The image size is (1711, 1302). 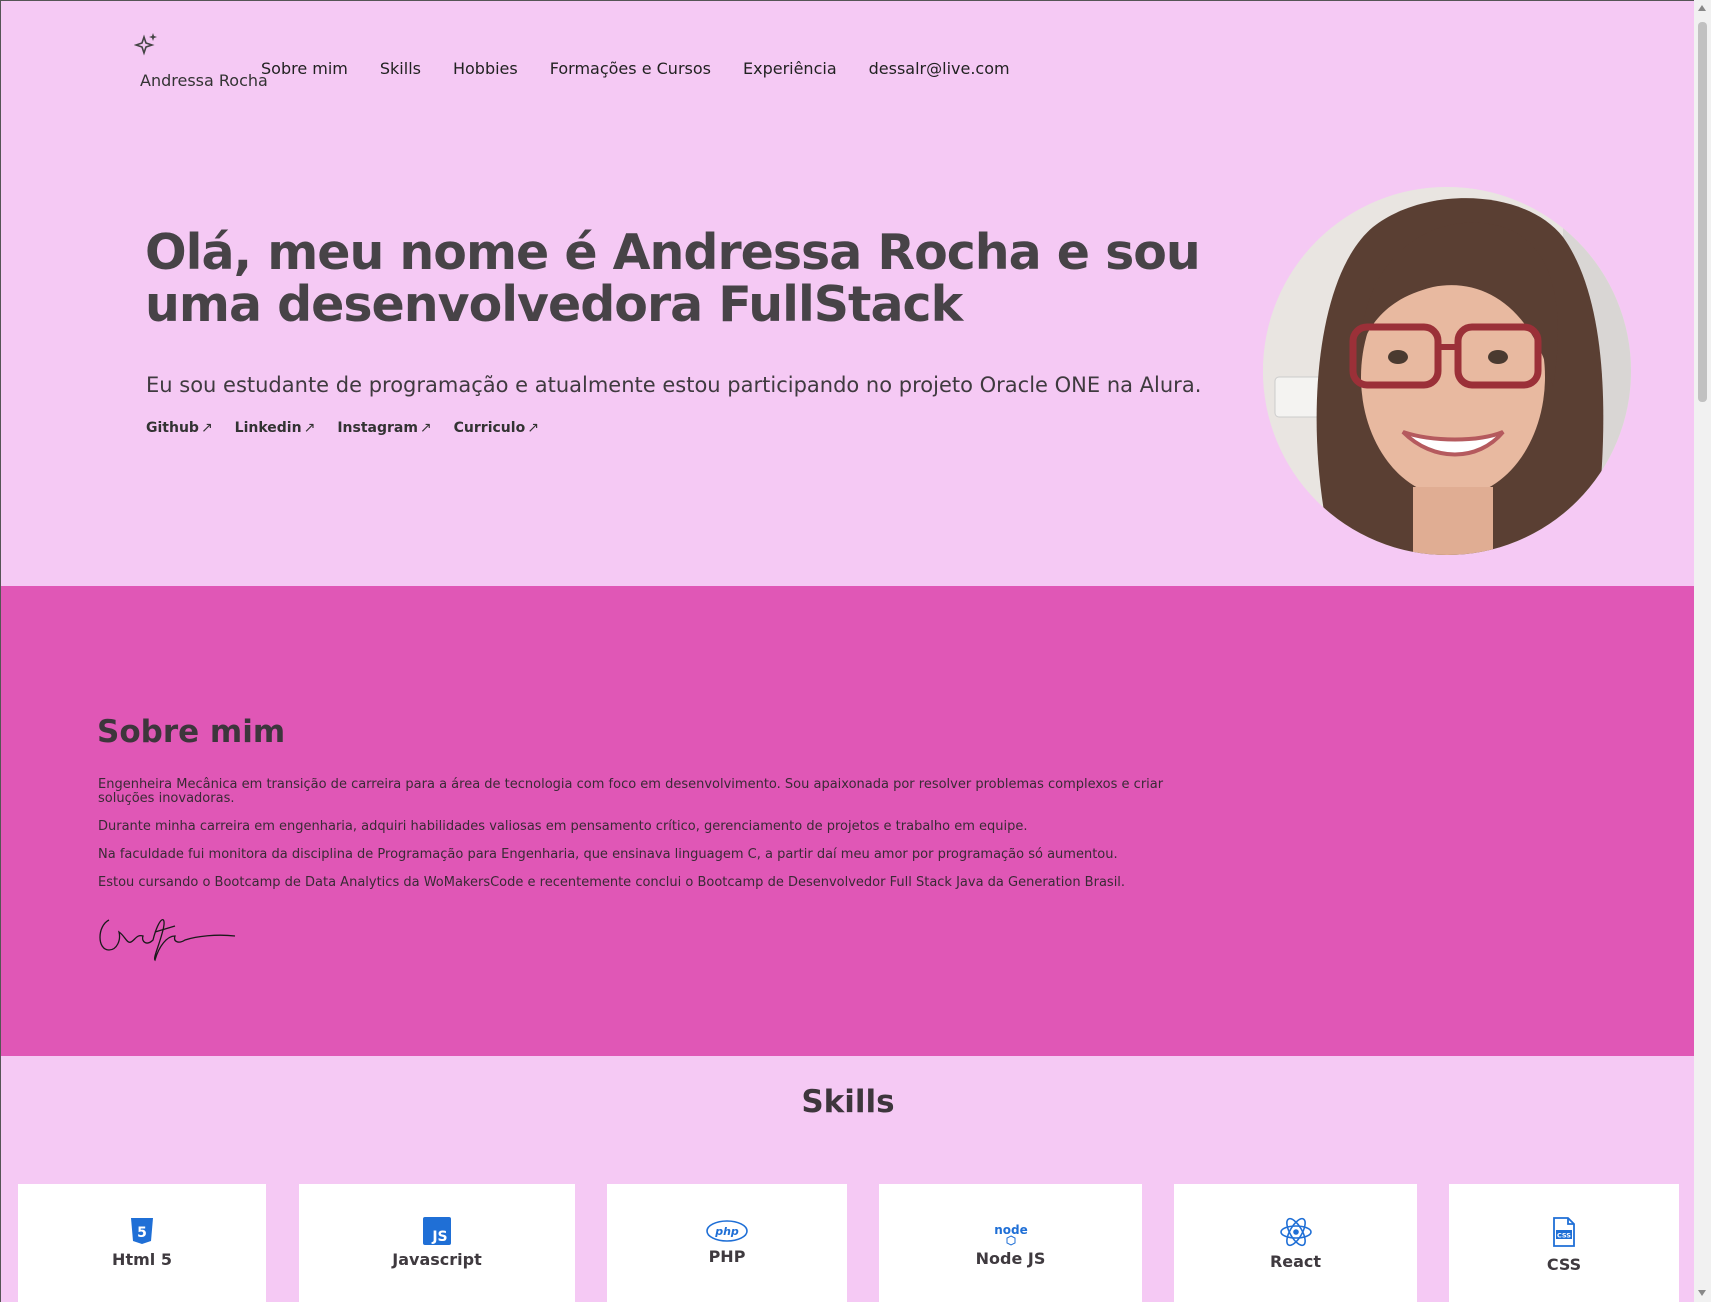 What do you see at coordinates (400, 68) in the screenshot?
I see `nav-item-skills: Skills` at bounding box center [400, 68].